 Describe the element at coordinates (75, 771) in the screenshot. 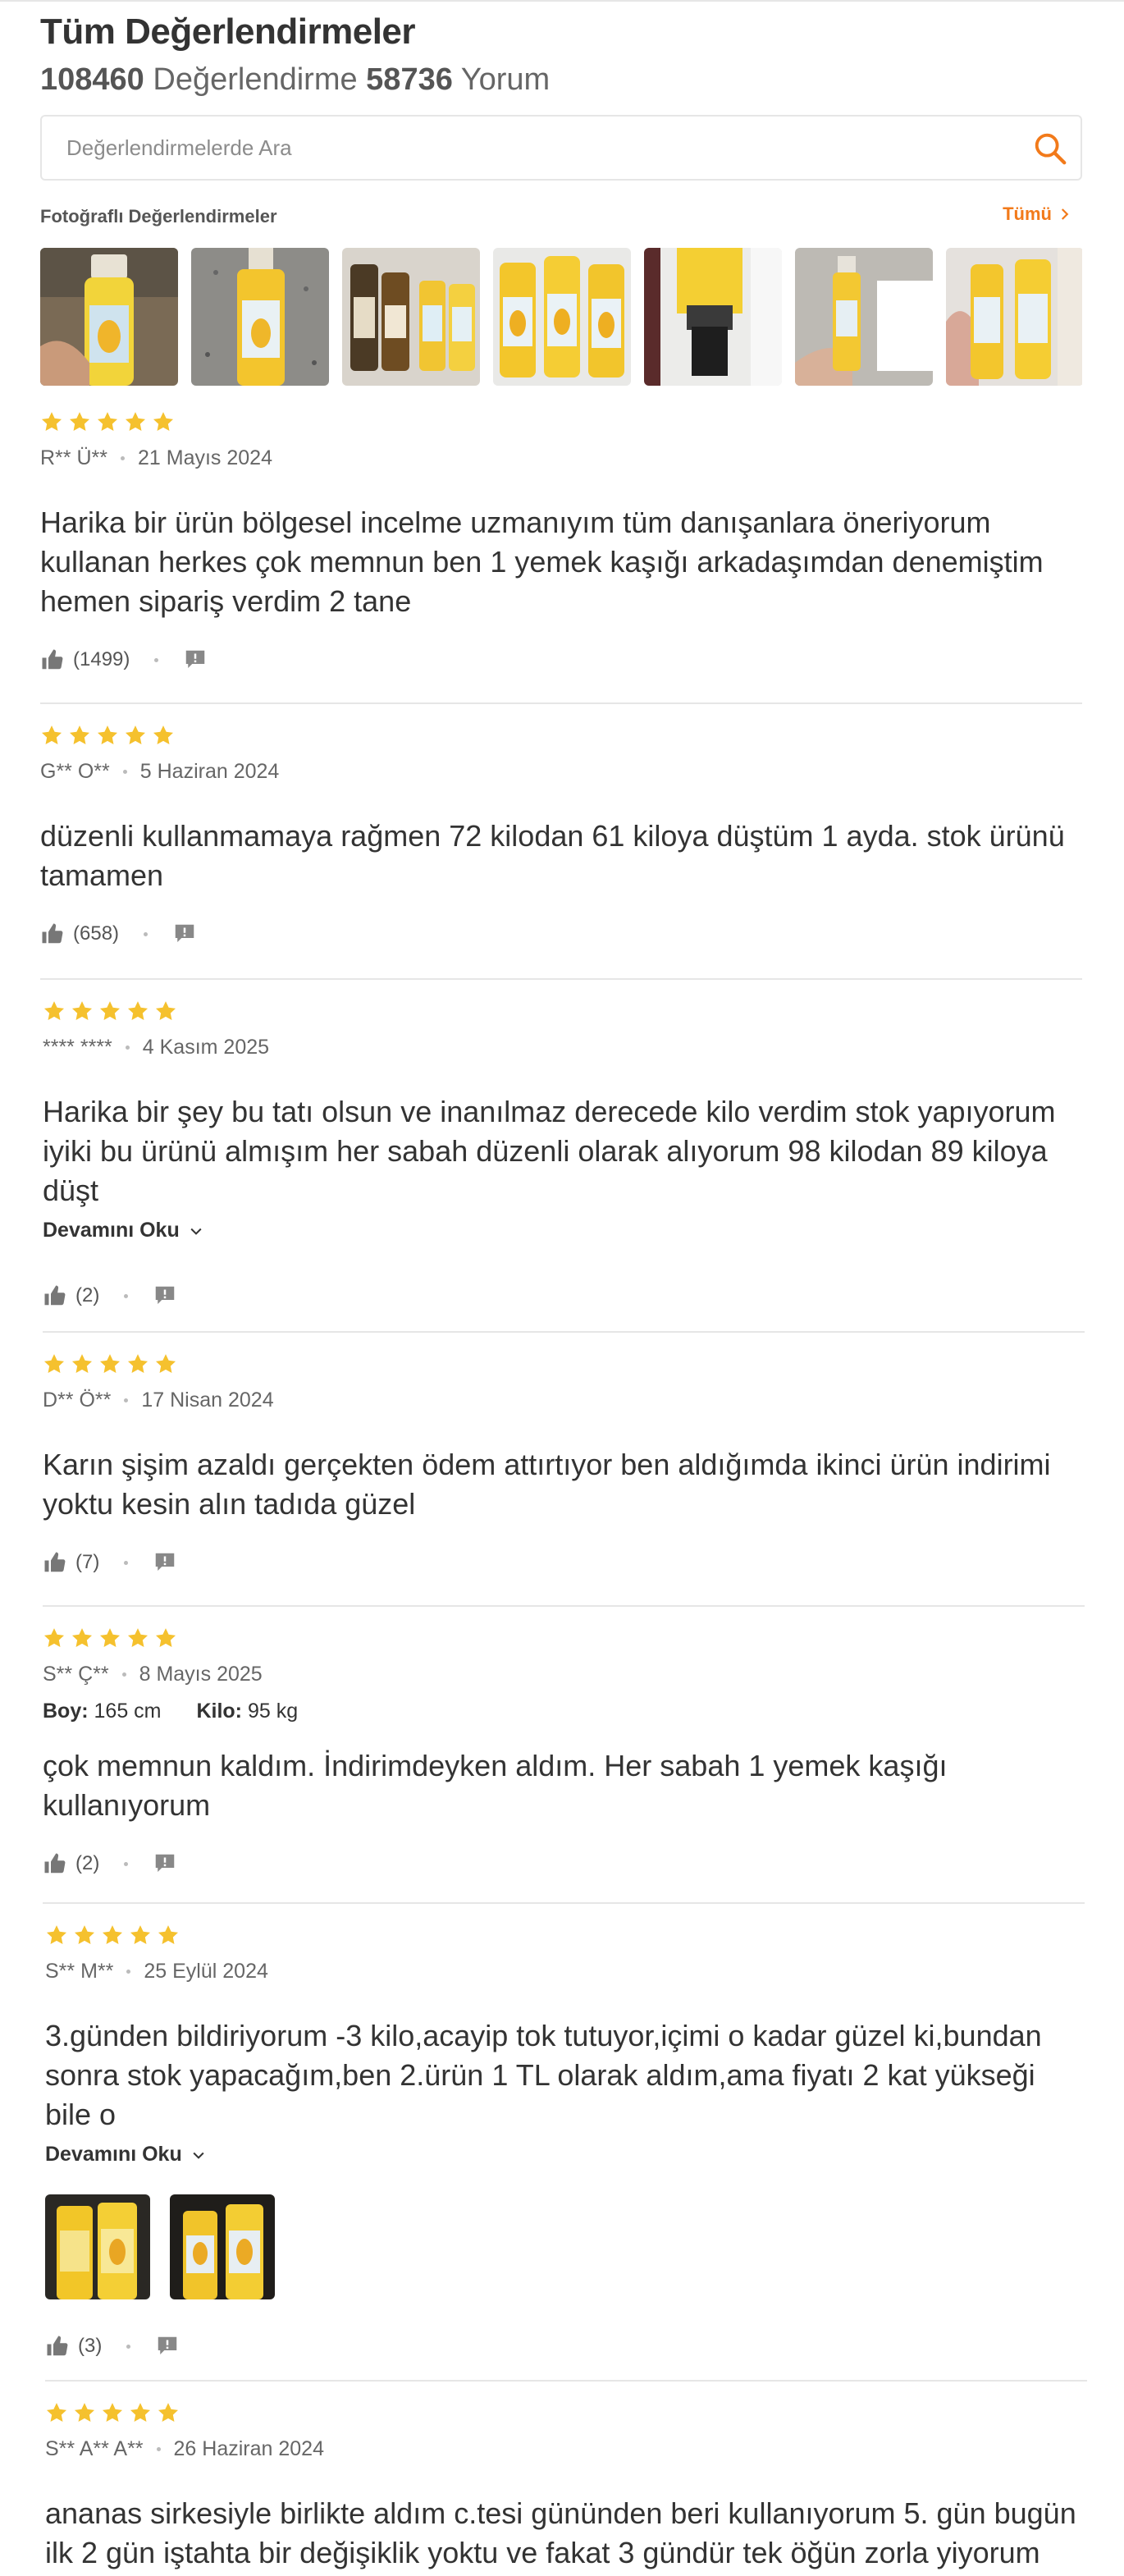

I see `review-author: G** O**` at that location.